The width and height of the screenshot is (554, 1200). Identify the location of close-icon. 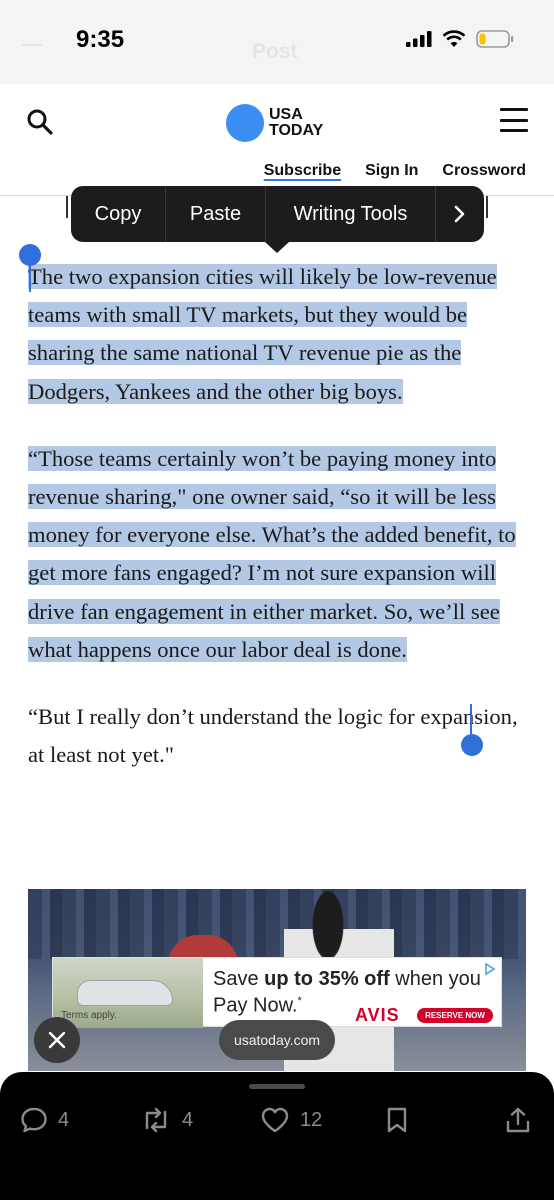
(57, 1040).